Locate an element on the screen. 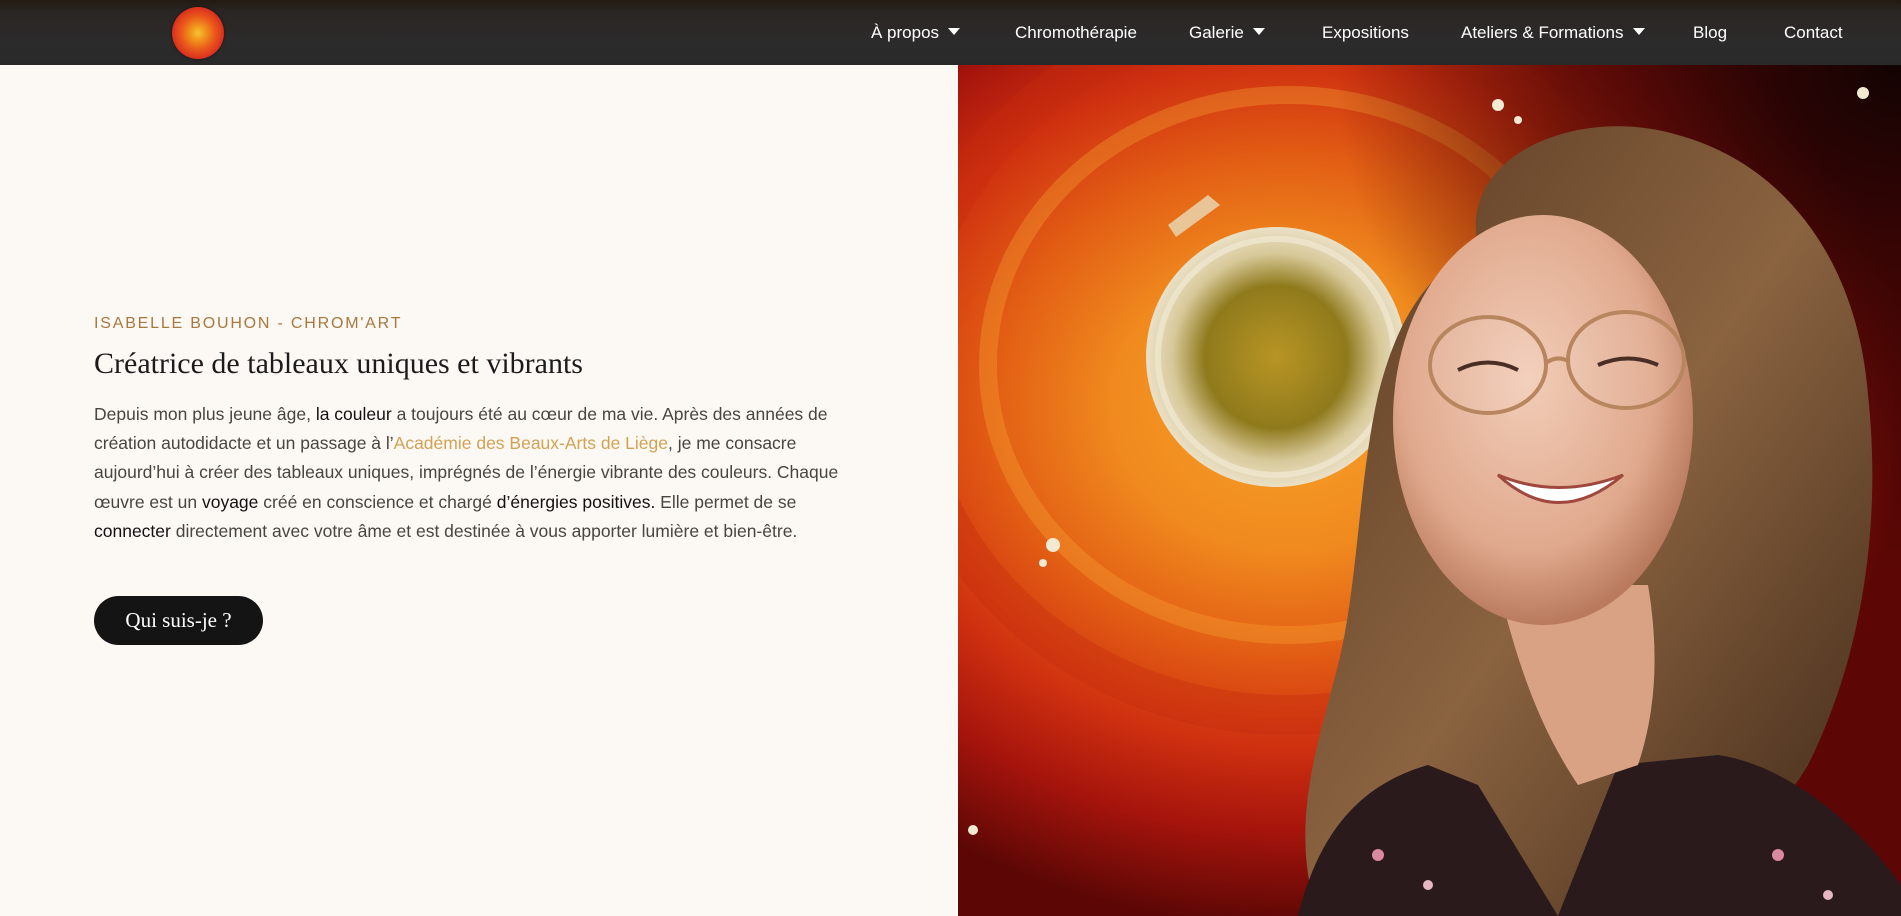  nav-item-galerie: Galerie is located at coordinates (1227, 33).